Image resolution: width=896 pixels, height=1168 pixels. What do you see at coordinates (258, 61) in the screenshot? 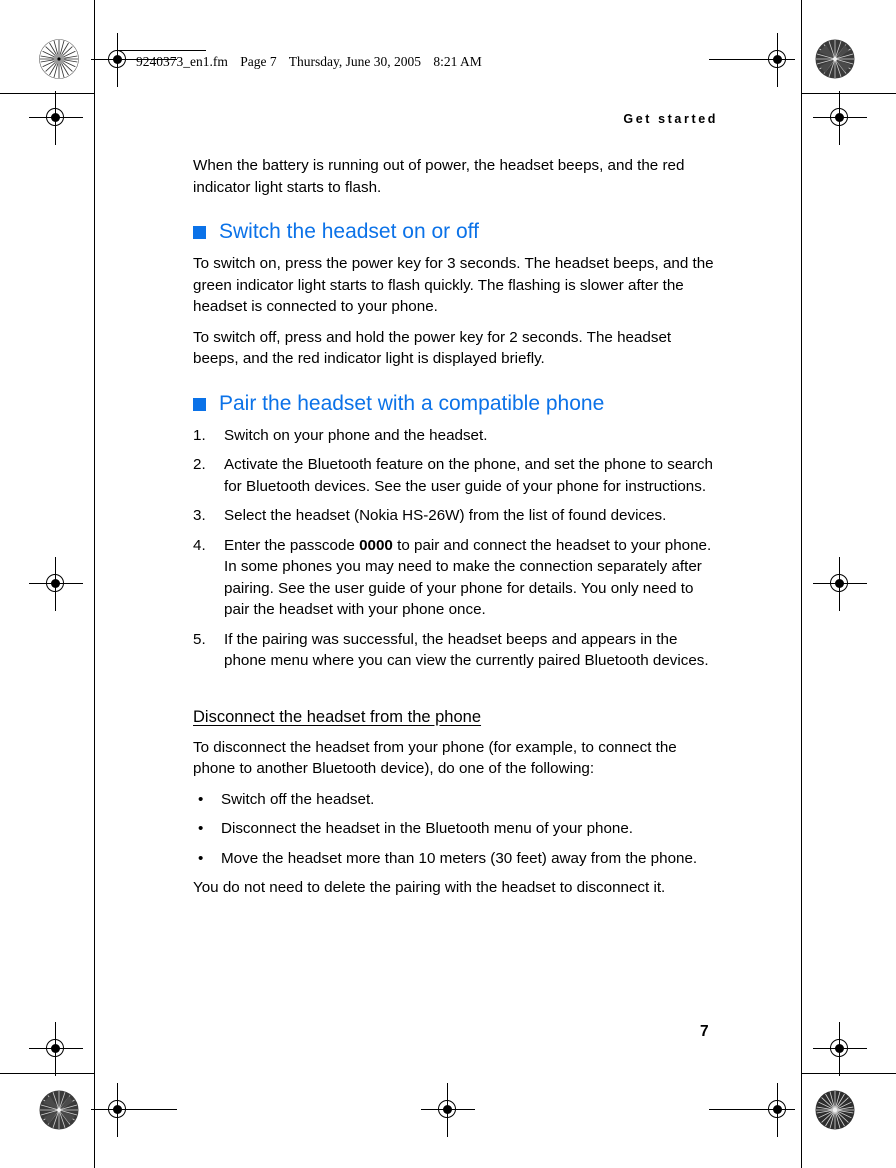
I see `fm-page: Page 7` at bounding box center [258, 61].